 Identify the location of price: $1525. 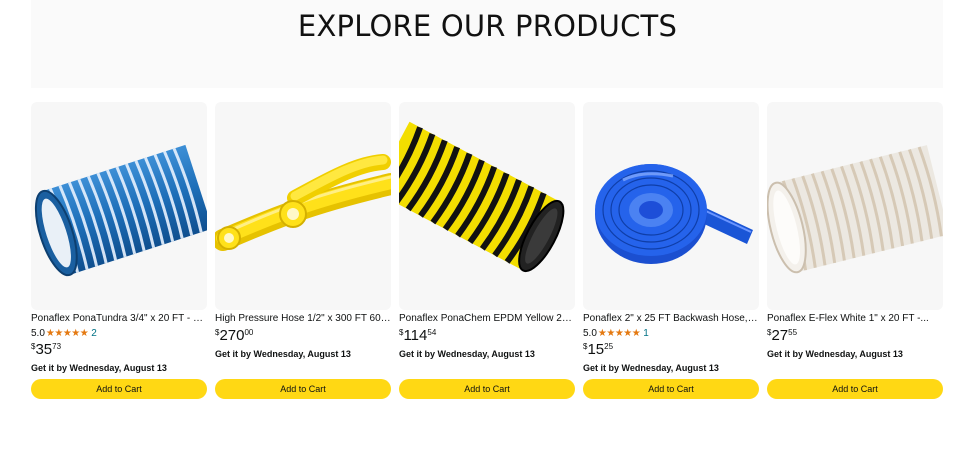
(598, 350).